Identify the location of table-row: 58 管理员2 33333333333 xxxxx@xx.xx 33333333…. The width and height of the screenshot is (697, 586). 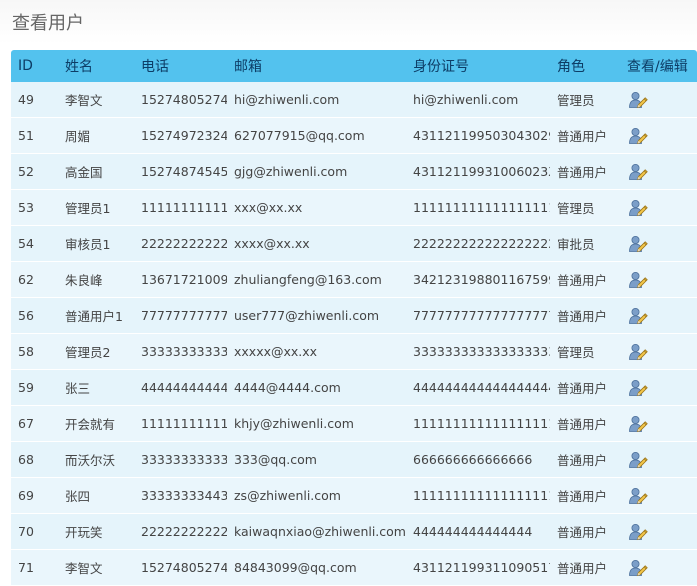
(354, 351).